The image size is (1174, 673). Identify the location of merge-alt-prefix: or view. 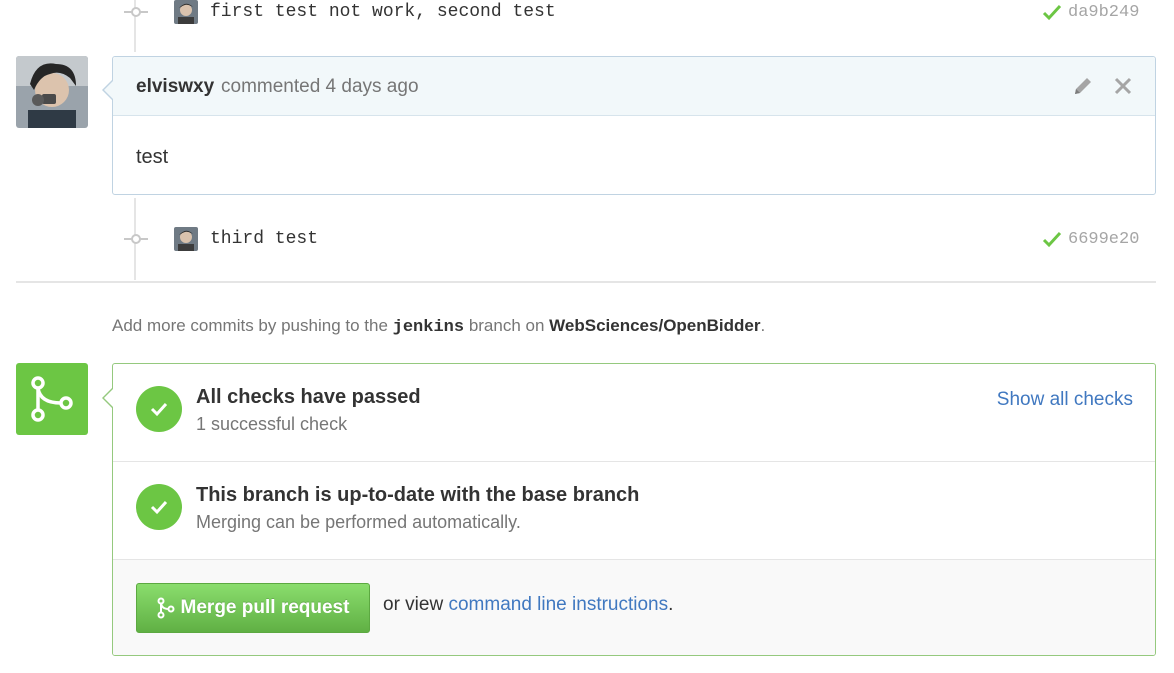
(413, 604).